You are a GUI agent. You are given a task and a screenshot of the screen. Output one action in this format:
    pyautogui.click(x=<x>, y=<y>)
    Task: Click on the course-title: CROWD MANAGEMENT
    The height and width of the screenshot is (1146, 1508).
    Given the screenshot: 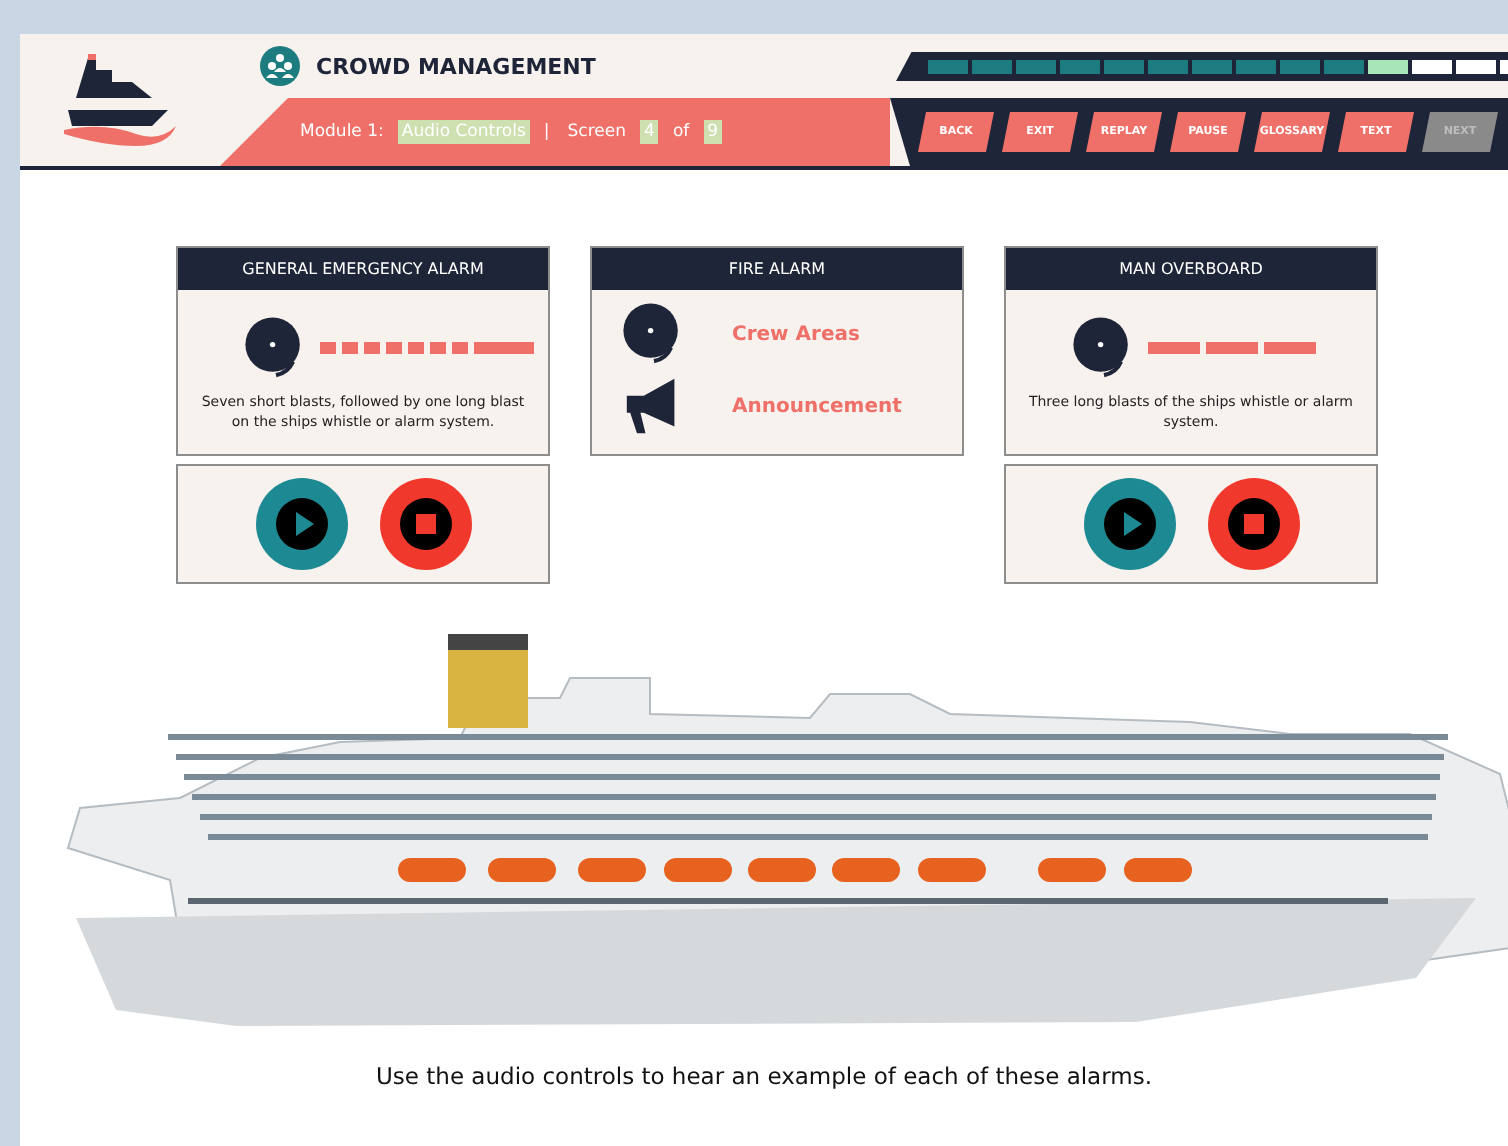 What is the action you would take?
    pyautogui.click(x=456, y=66)
    